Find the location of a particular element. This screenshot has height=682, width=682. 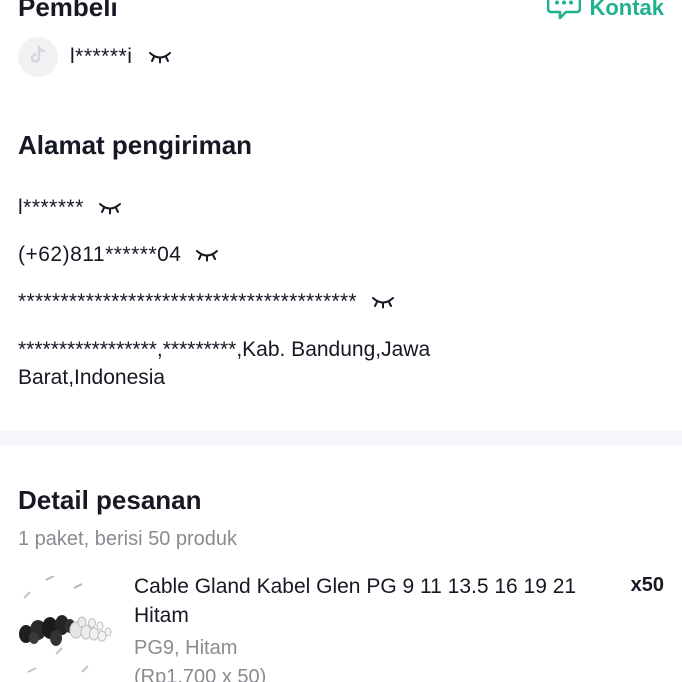

recipient-name-row: l******* is located at coordinates (70, 208).